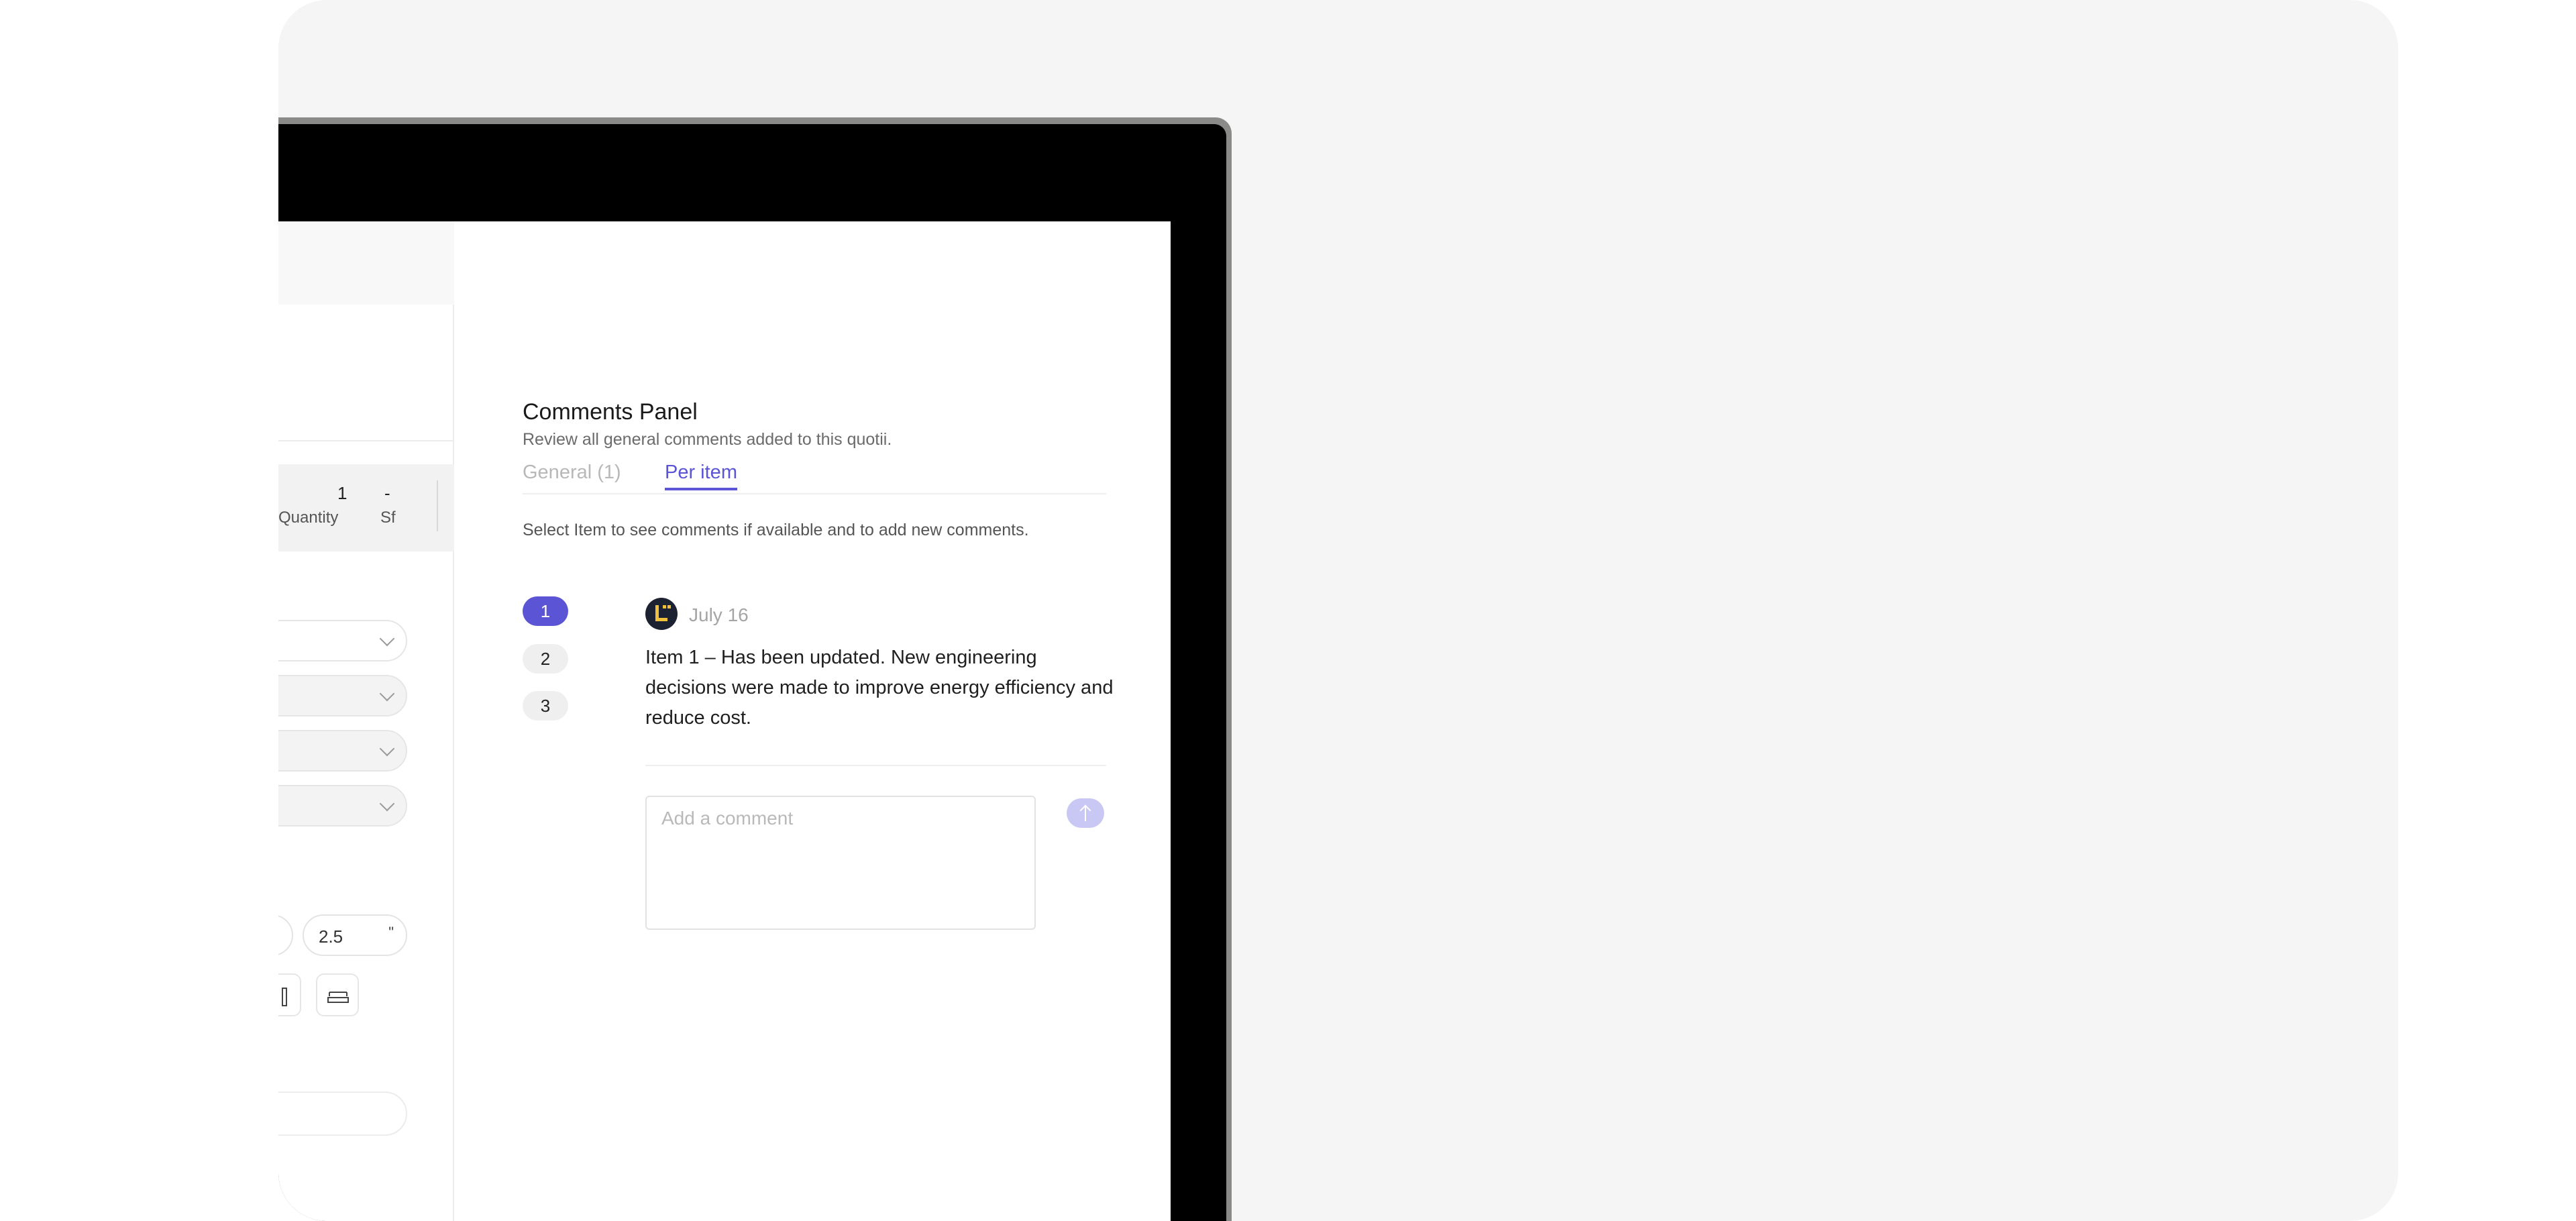 Image resolution: width=2576 pixels, height=1221 pixels. What do you see at coordinates (342, 493) in the screenshot?
I see `quantity-value: 1` at bounding box center [342, 493].